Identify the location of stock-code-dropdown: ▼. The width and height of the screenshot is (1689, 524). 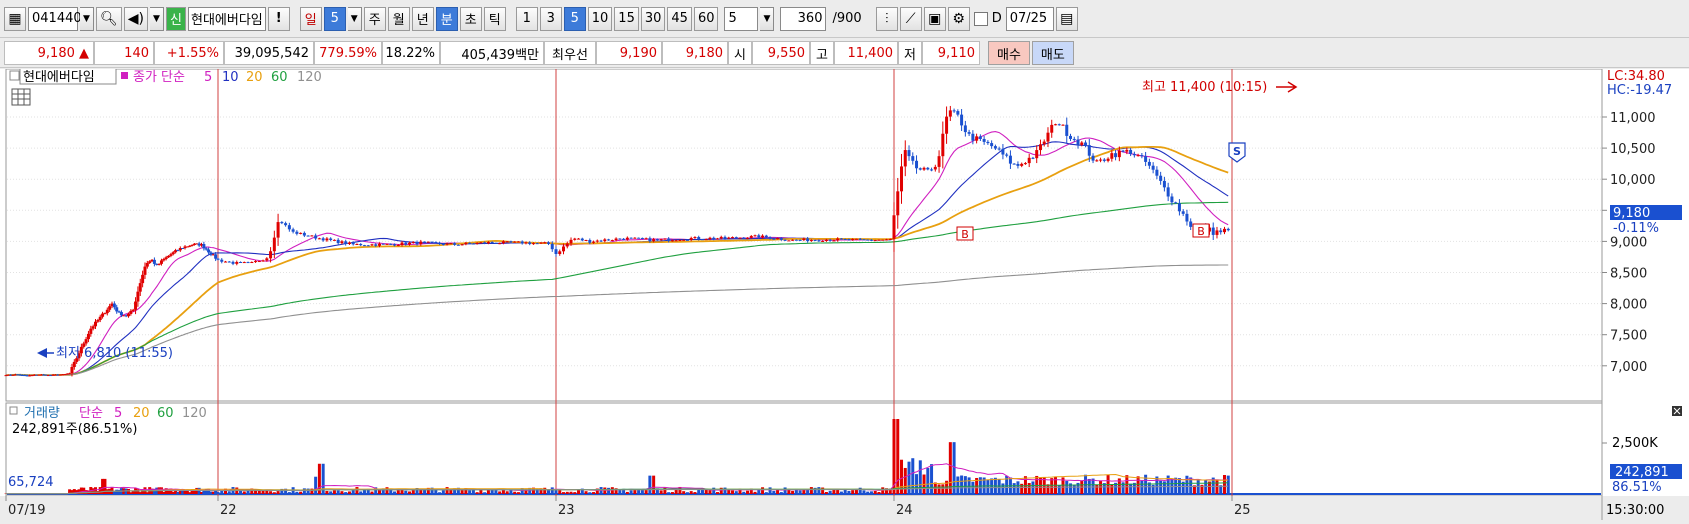
(87, 19).